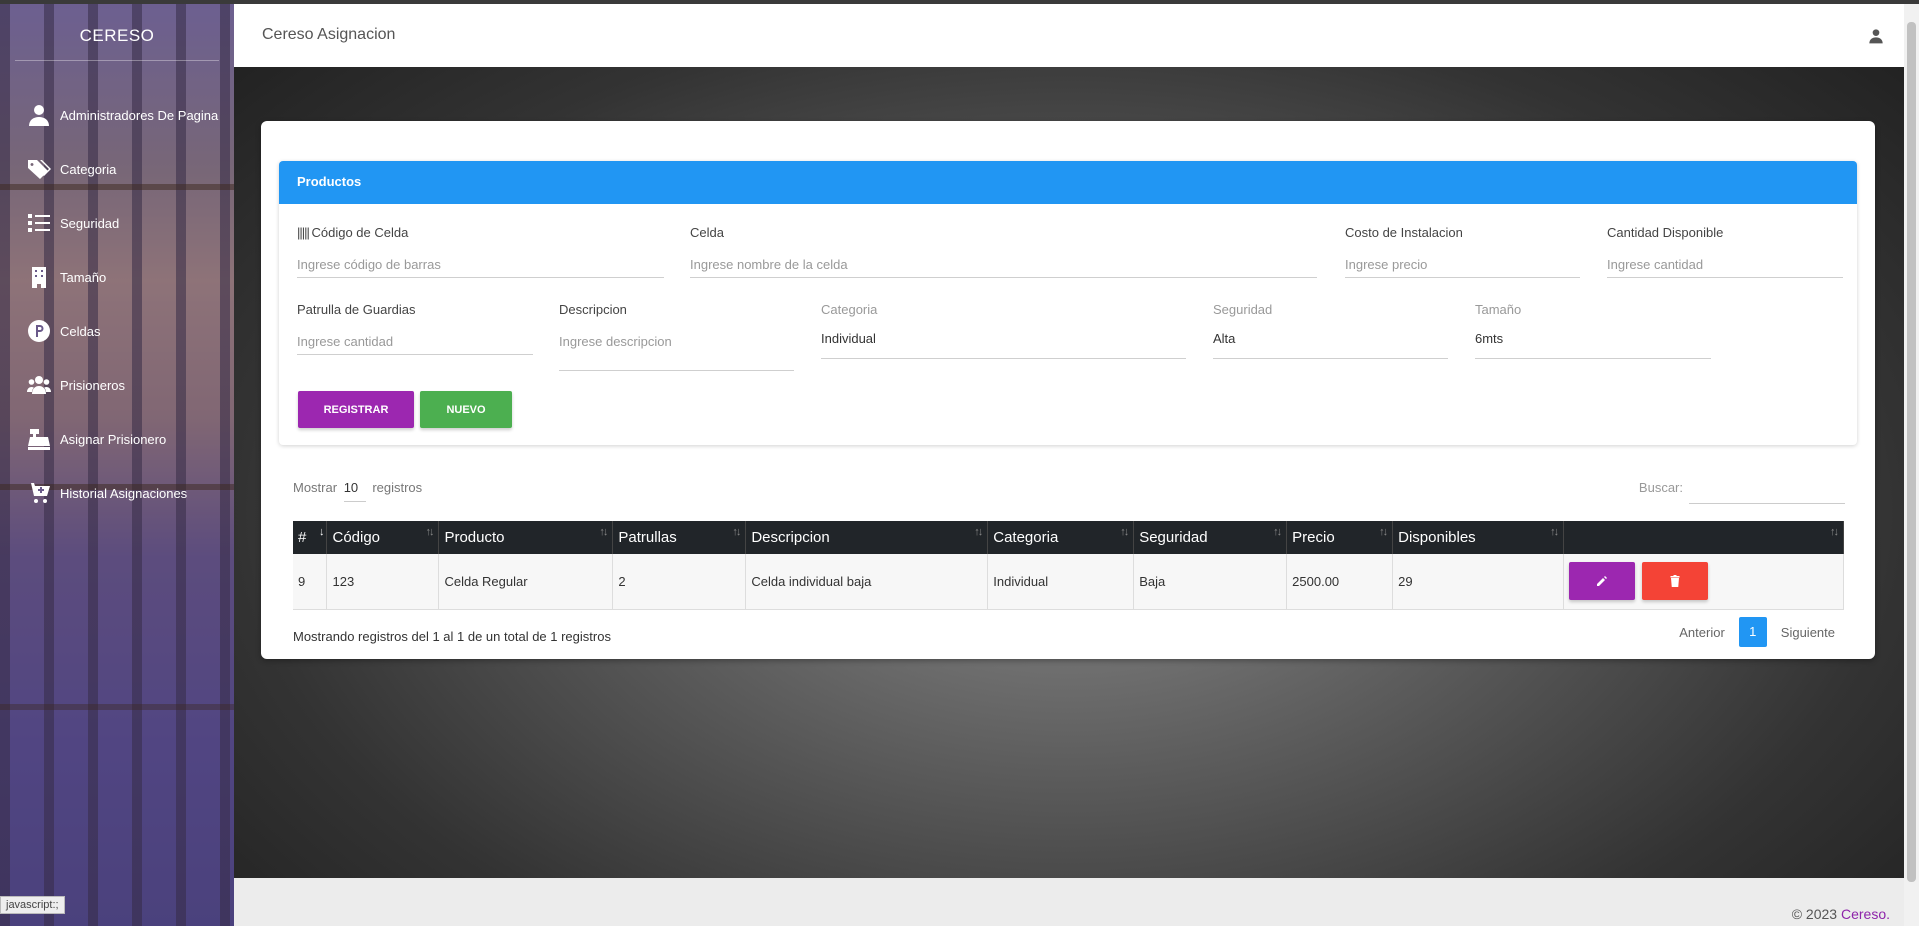 Image resolution: width=1919 pixels, height=926 pixels. I want to click on show-suffix: registros, so click(397, 487).